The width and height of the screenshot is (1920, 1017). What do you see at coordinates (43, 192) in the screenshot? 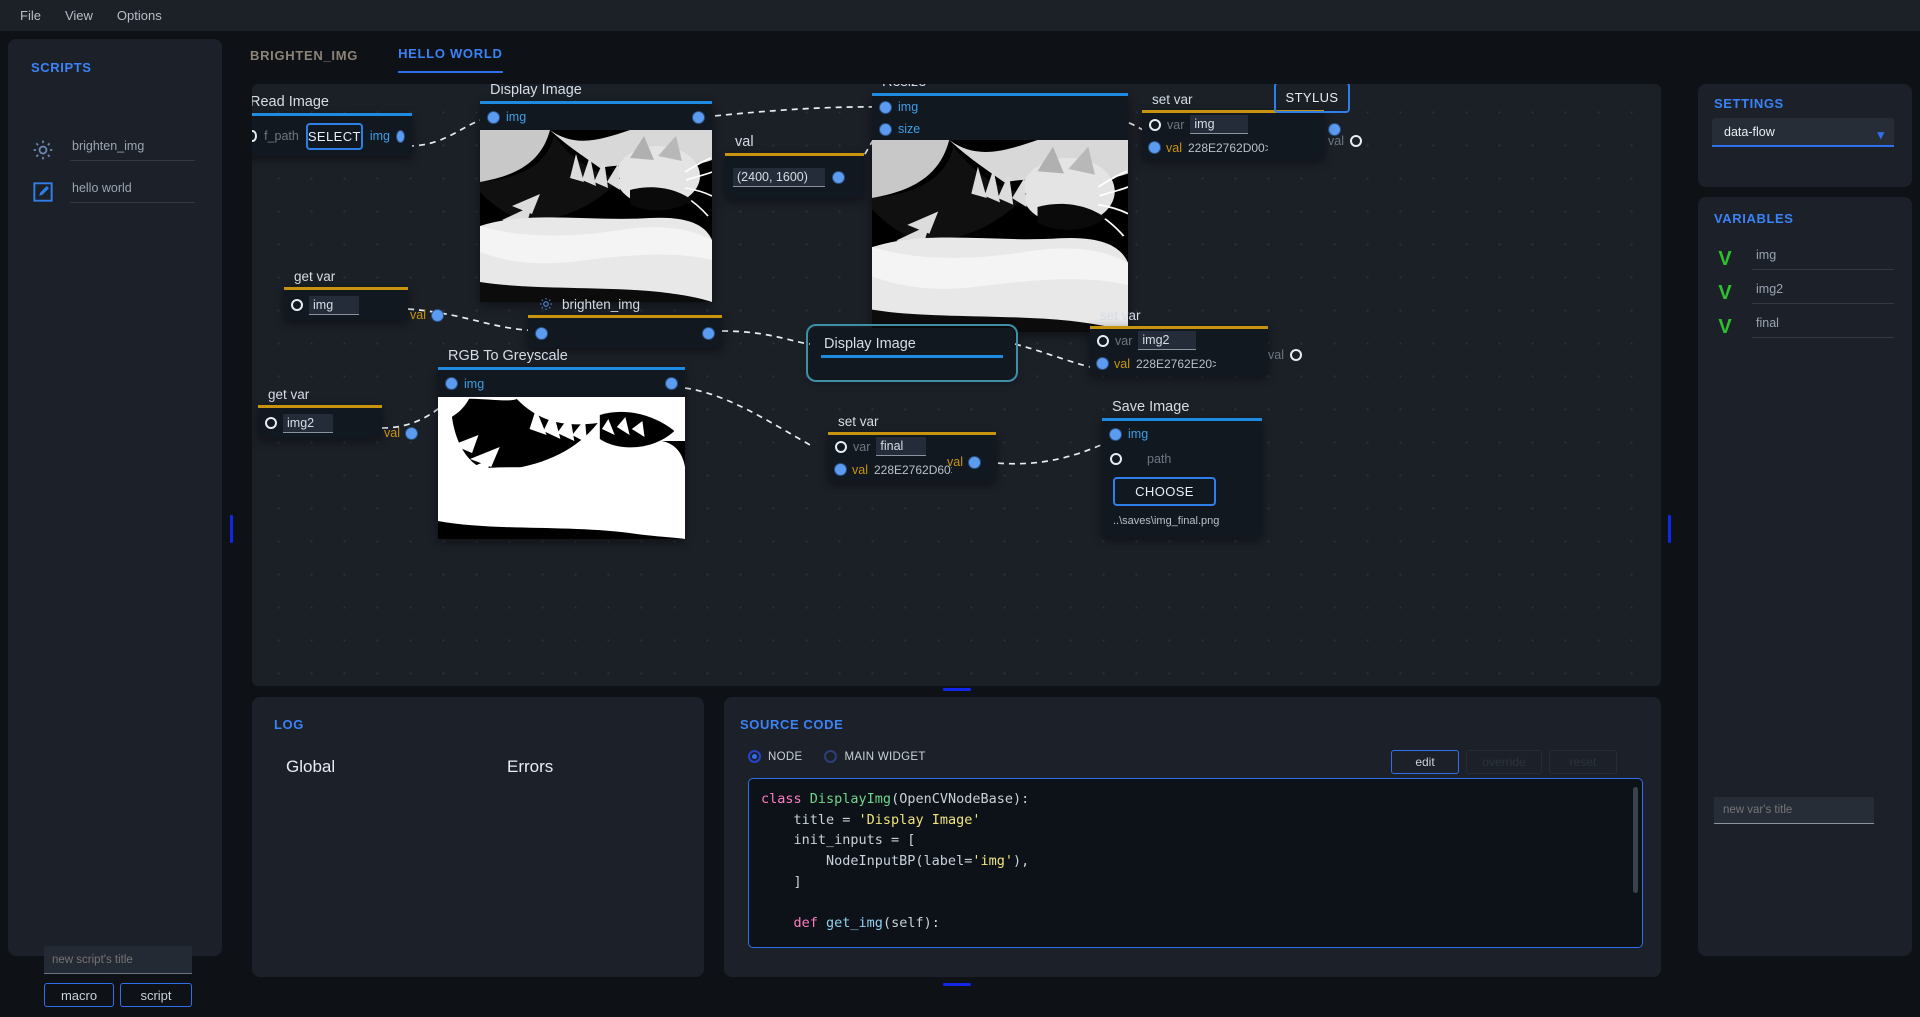
I see `edit-pencil-icon` at bounding box center [43, 192].